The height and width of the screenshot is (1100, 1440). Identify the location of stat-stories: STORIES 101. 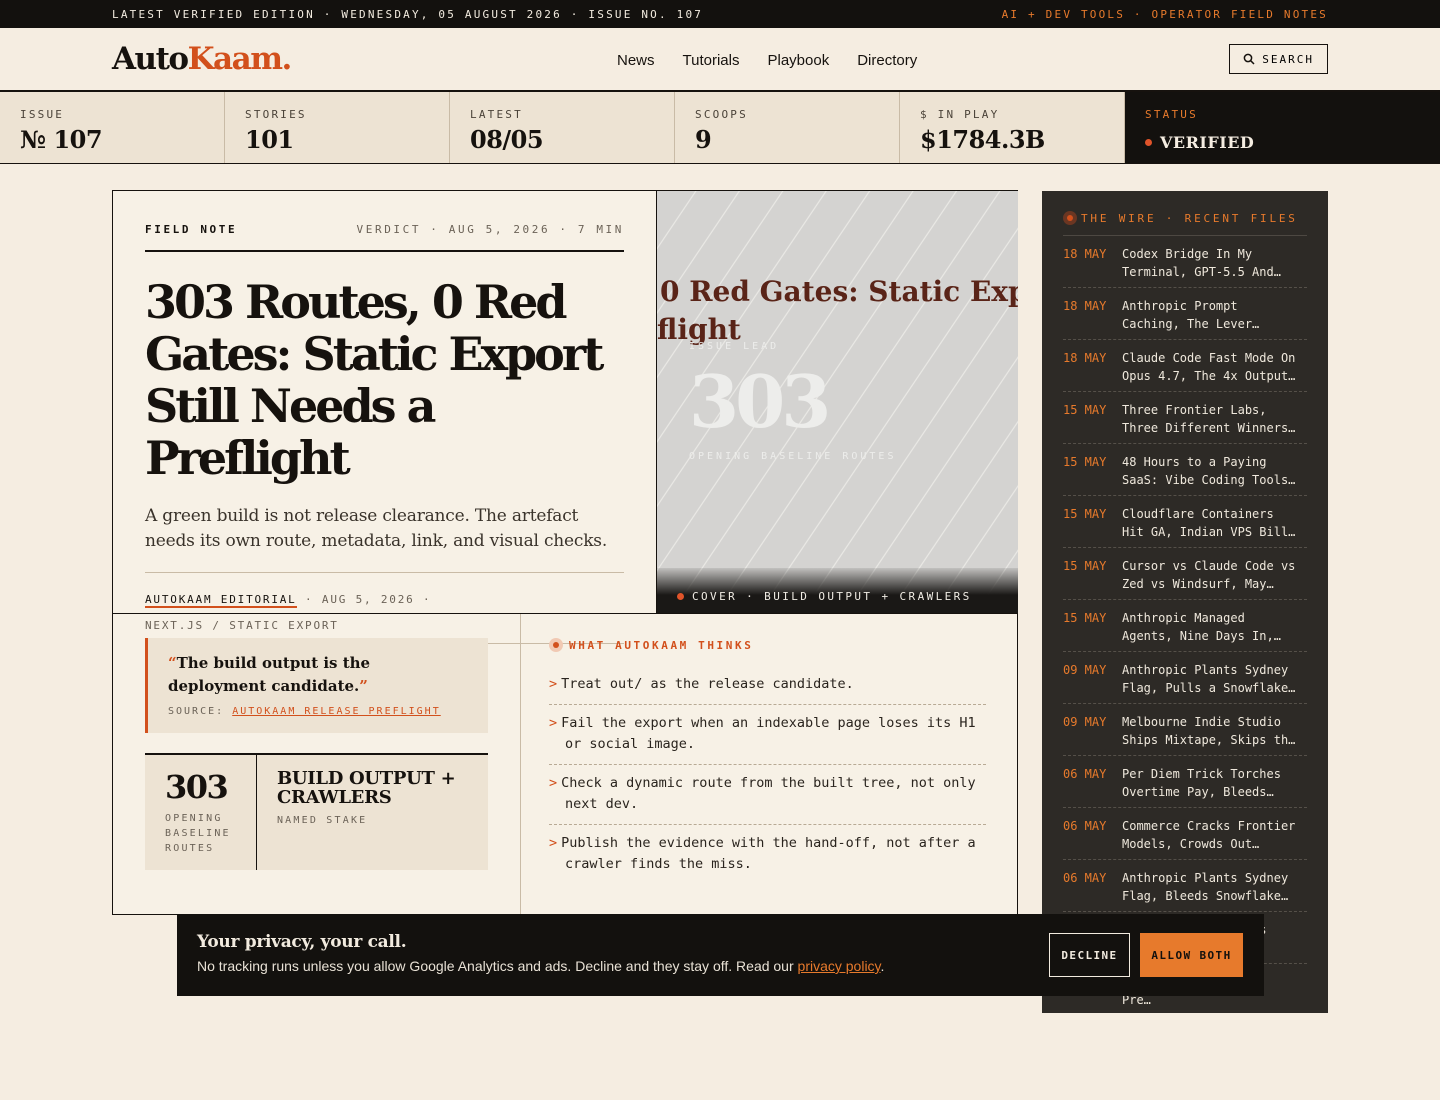
(337, 127).